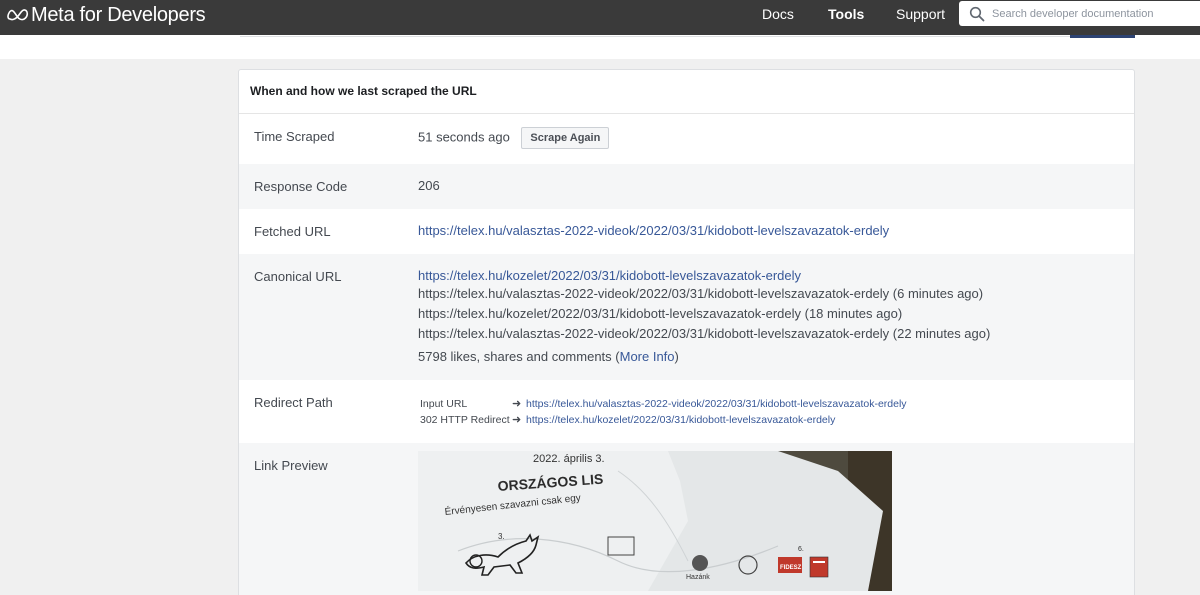 The width and height of the screenshot is (1200, 595). What do you see at coordinates (565, 138) in the screenshot?
I see `scrape-again-button: Scrape Again` at bounding box center [565, 138].